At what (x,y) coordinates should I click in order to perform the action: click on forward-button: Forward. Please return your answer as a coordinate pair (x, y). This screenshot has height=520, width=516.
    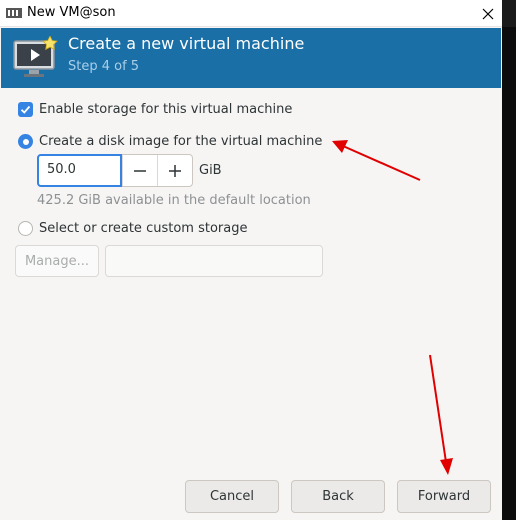
    Looking at the image, I should click on (444, 496).